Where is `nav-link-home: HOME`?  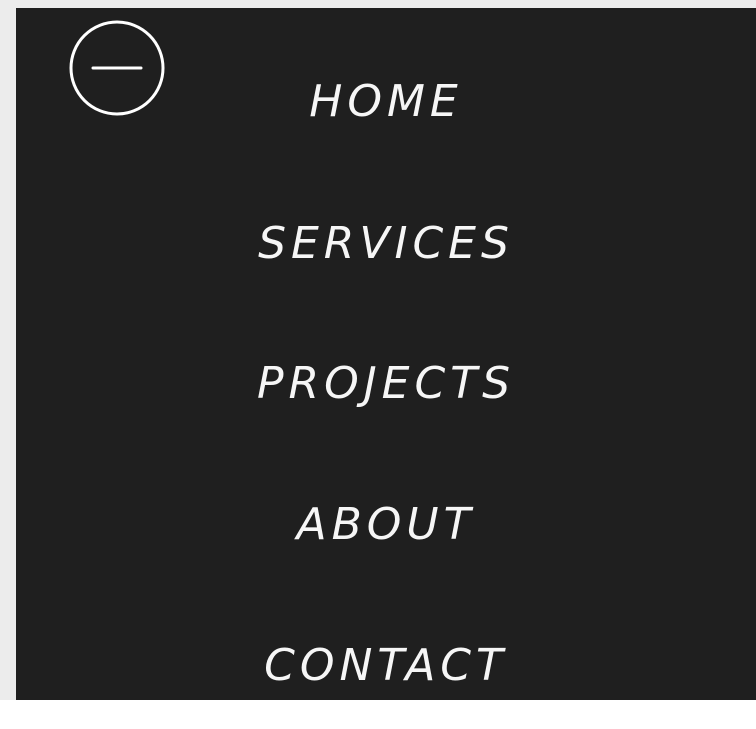 nav-link-home: HOME is located at coordinates (385, 102).